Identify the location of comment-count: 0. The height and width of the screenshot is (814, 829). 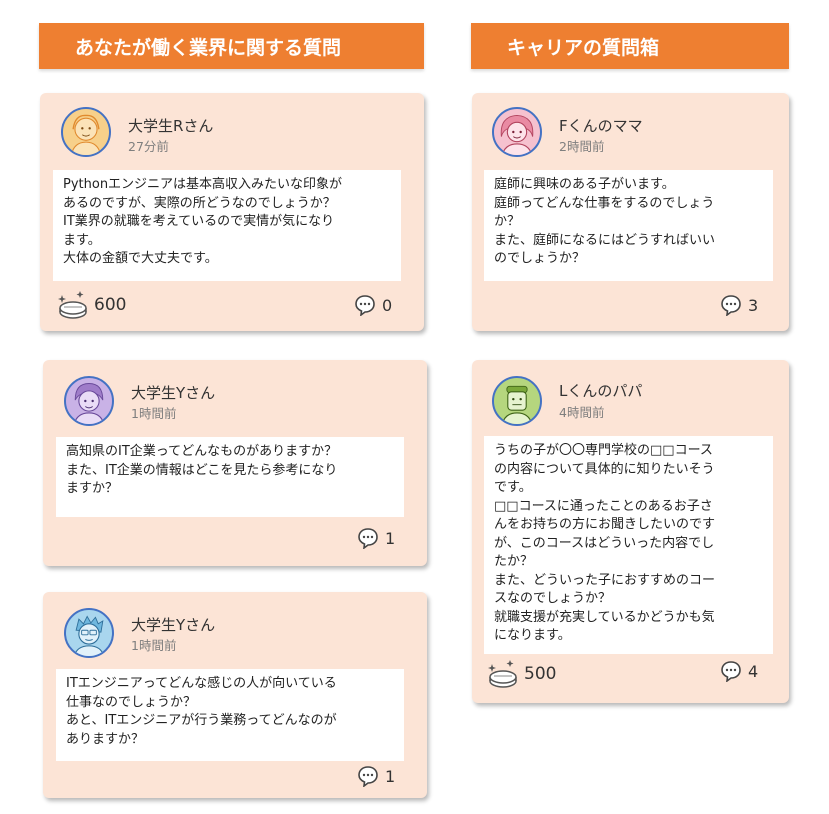
(373, 305).